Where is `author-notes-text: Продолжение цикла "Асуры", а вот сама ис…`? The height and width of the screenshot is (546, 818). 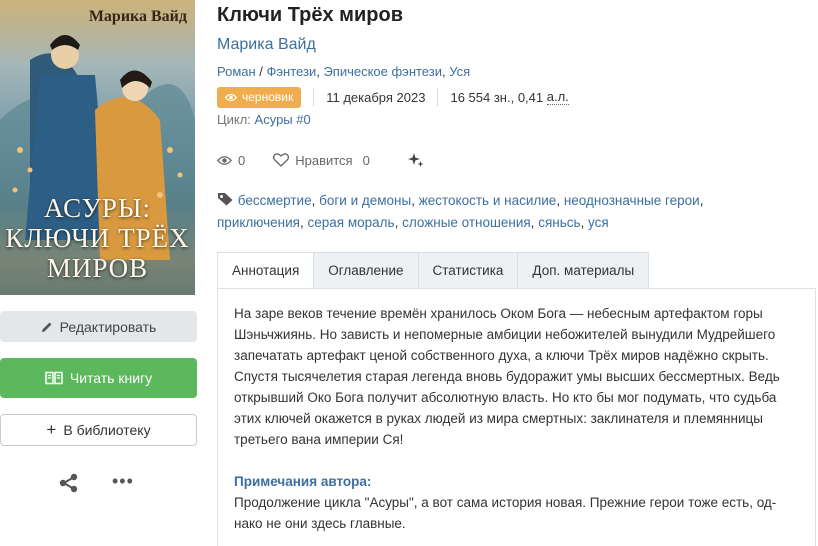
author-notes-text: Продолжение цикла "Асуры", а вот сама ис… is located at coordinates (505, 513).